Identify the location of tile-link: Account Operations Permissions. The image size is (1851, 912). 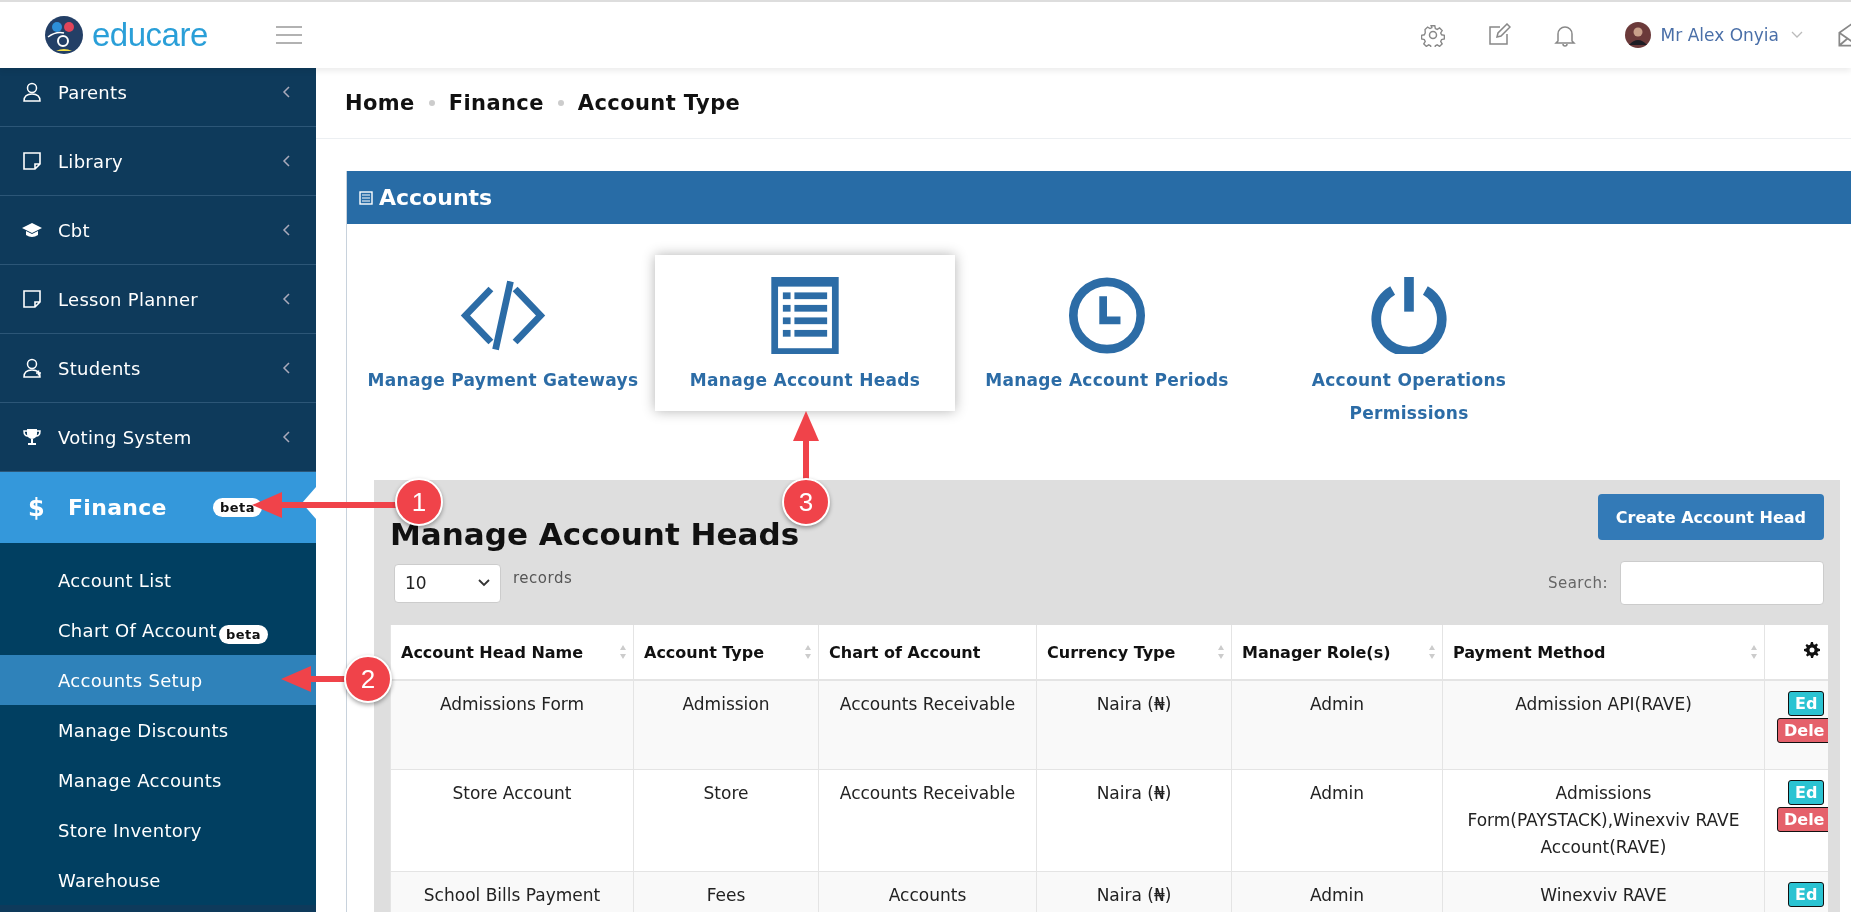
(1409, 349).